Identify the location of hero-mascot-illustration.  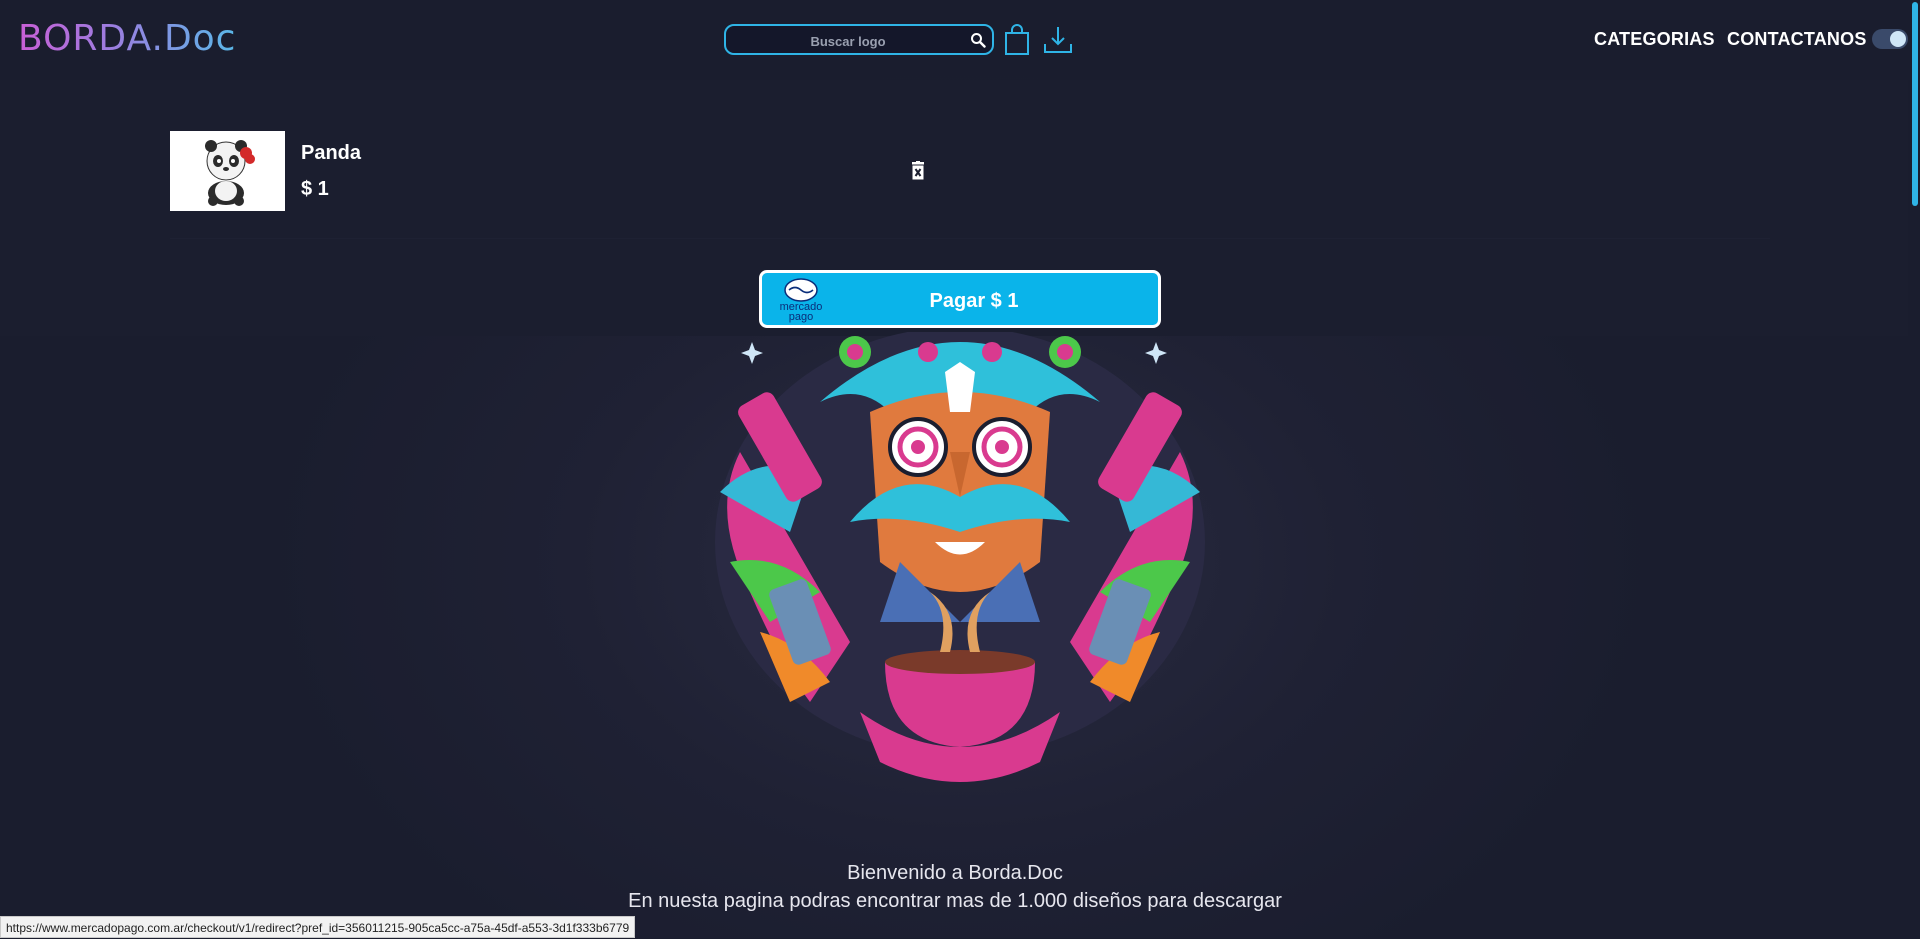
(960, 557).